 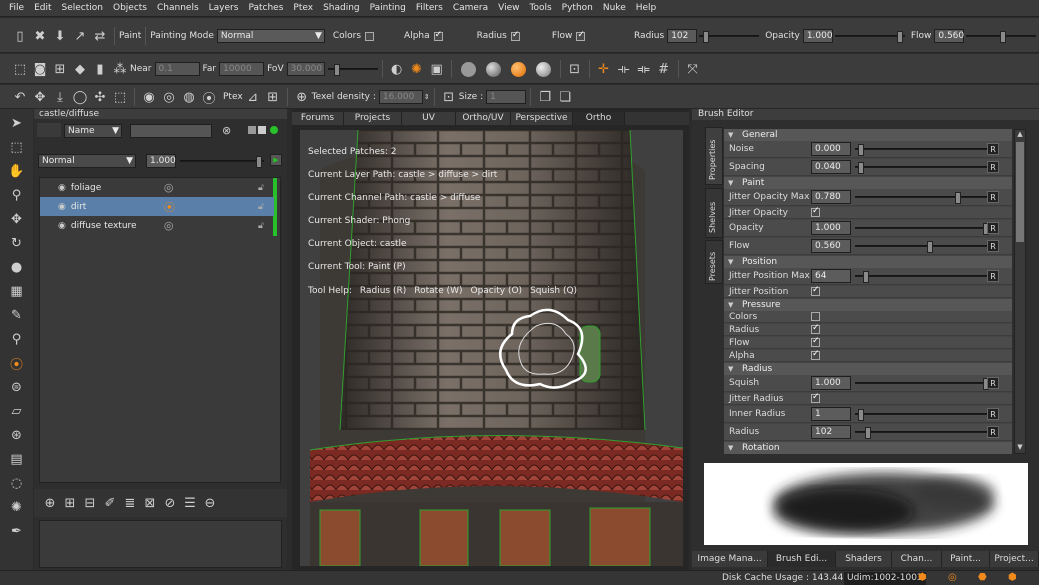 I want to click on flow-field: 0.560, so click(x=949, y=36).